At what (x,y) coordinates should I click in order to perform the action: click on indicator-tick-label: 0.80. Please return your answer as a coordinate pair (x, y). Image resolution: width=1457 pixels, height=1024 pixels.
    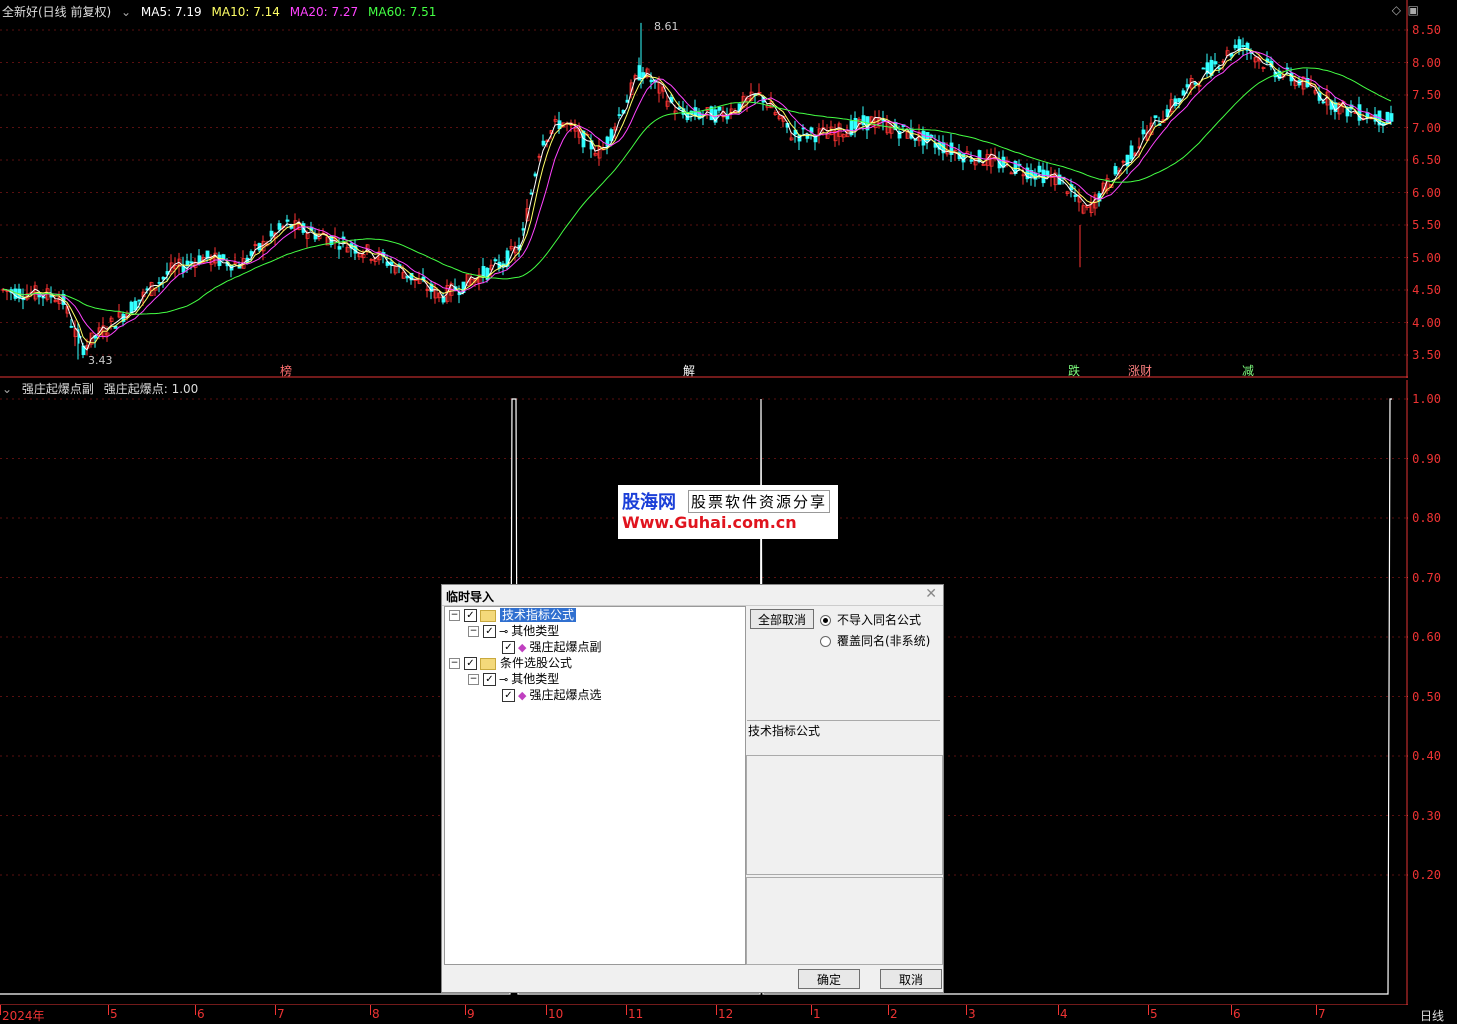
    Looking at the image, I should click on (1426, 518).